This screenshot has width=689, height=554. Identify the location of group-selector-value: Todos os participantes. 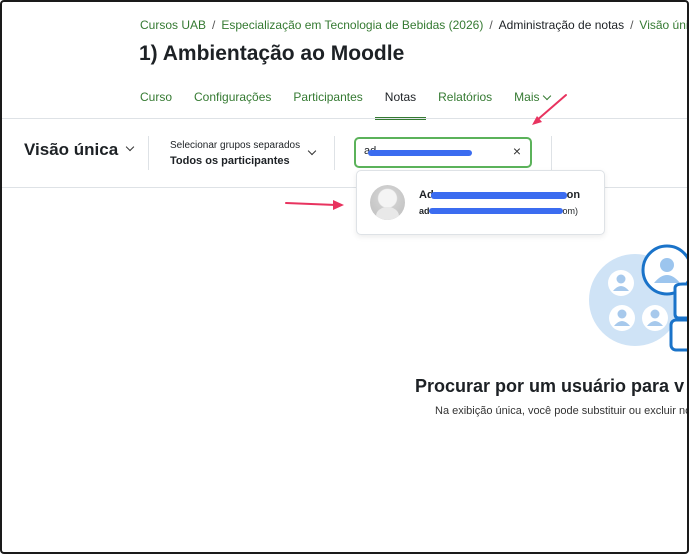
(230, 161).